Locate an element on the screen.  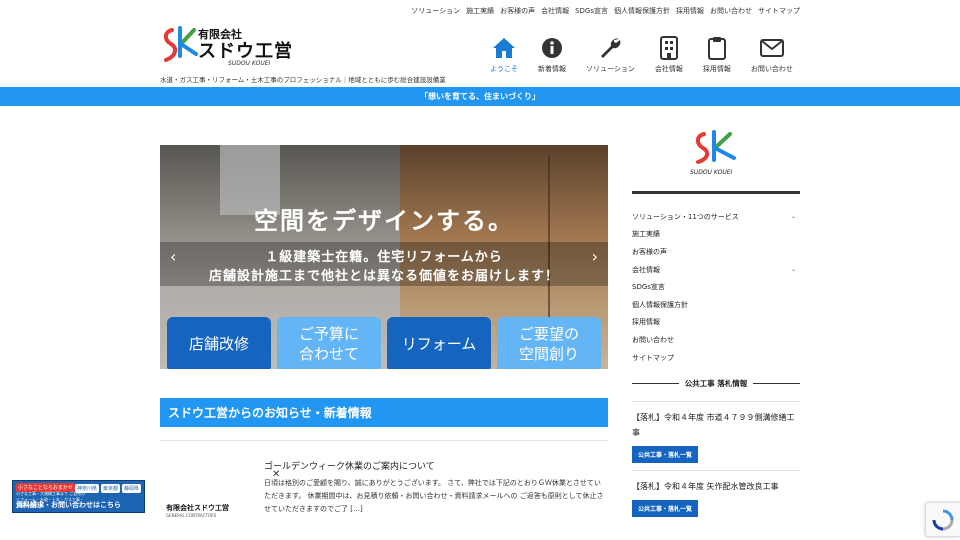
hero-subline-2: 店舗設計施工まで他社とは異なる価値をお届けします！ is located at coordinates (383, 276).